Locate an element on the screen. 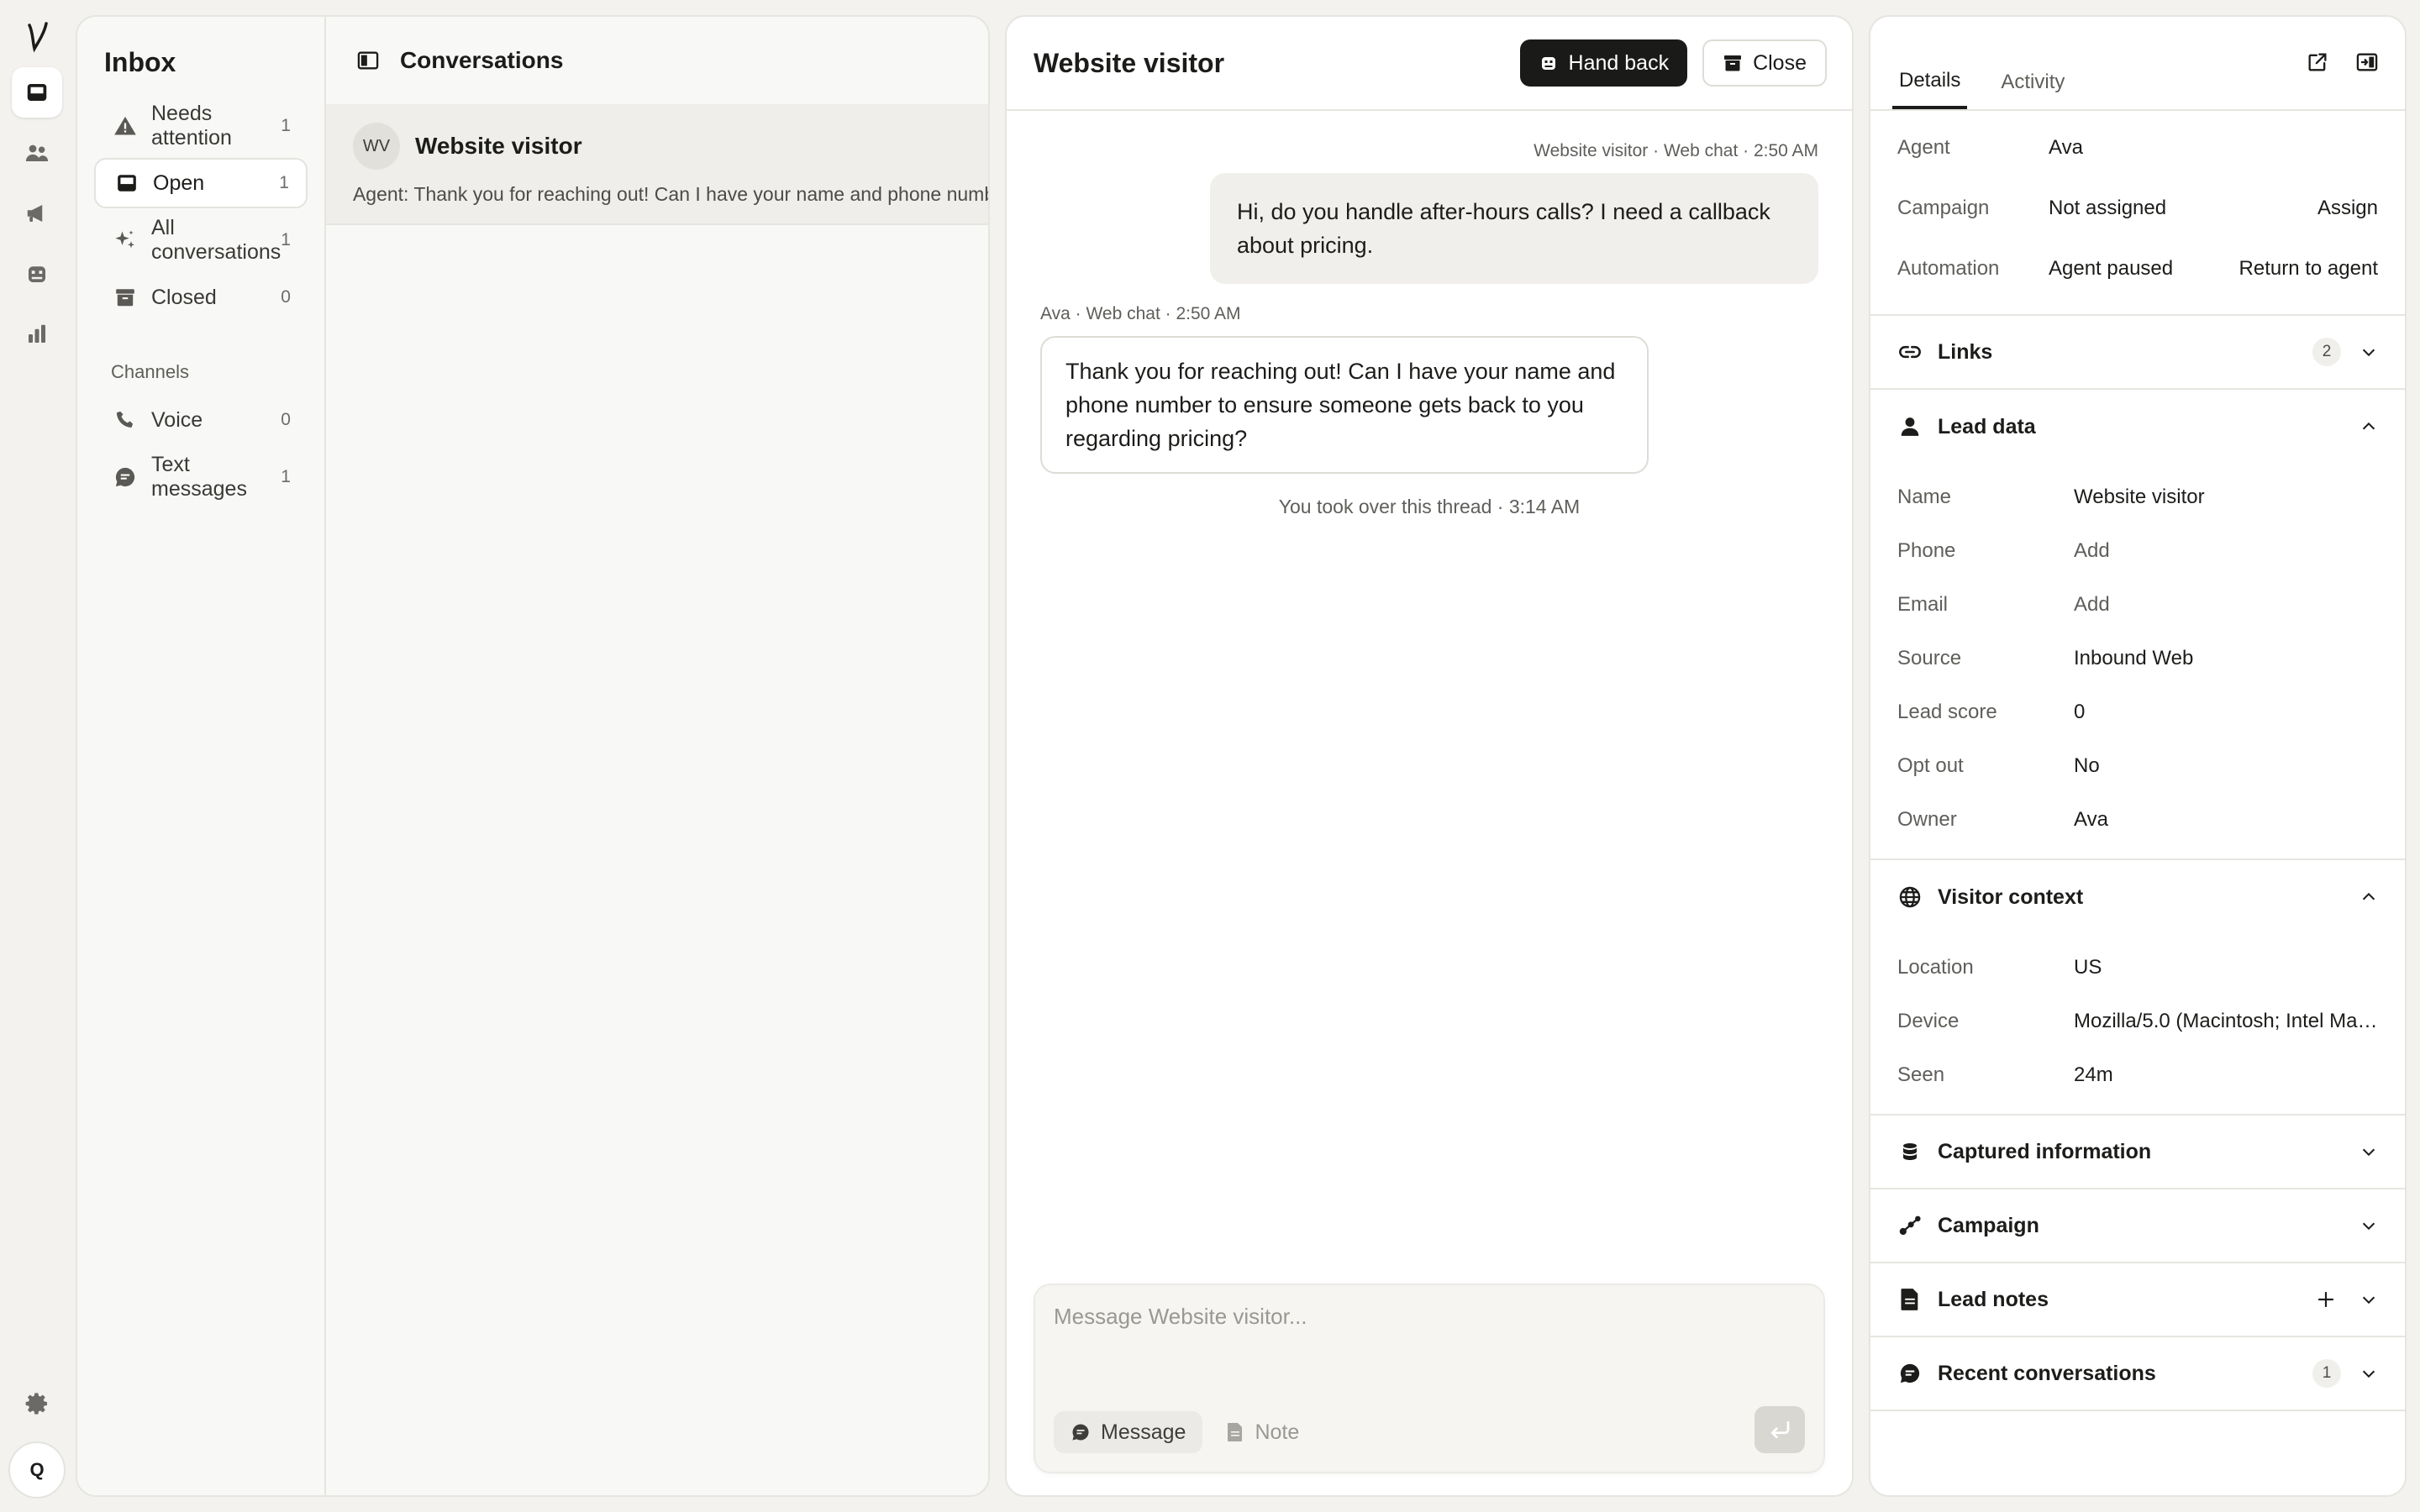 The image size is (2420, 1512). add-email-link: Add is located at coordinates (2226, 605).